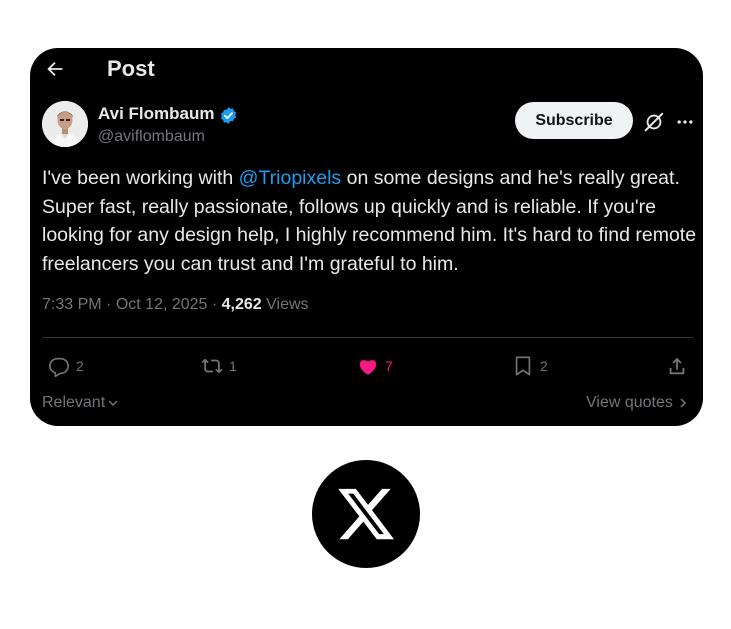  What do you see at coordinates (523, 366) in the screenshot?
I see `bookmark-icon` at bounding box center [523, 366].